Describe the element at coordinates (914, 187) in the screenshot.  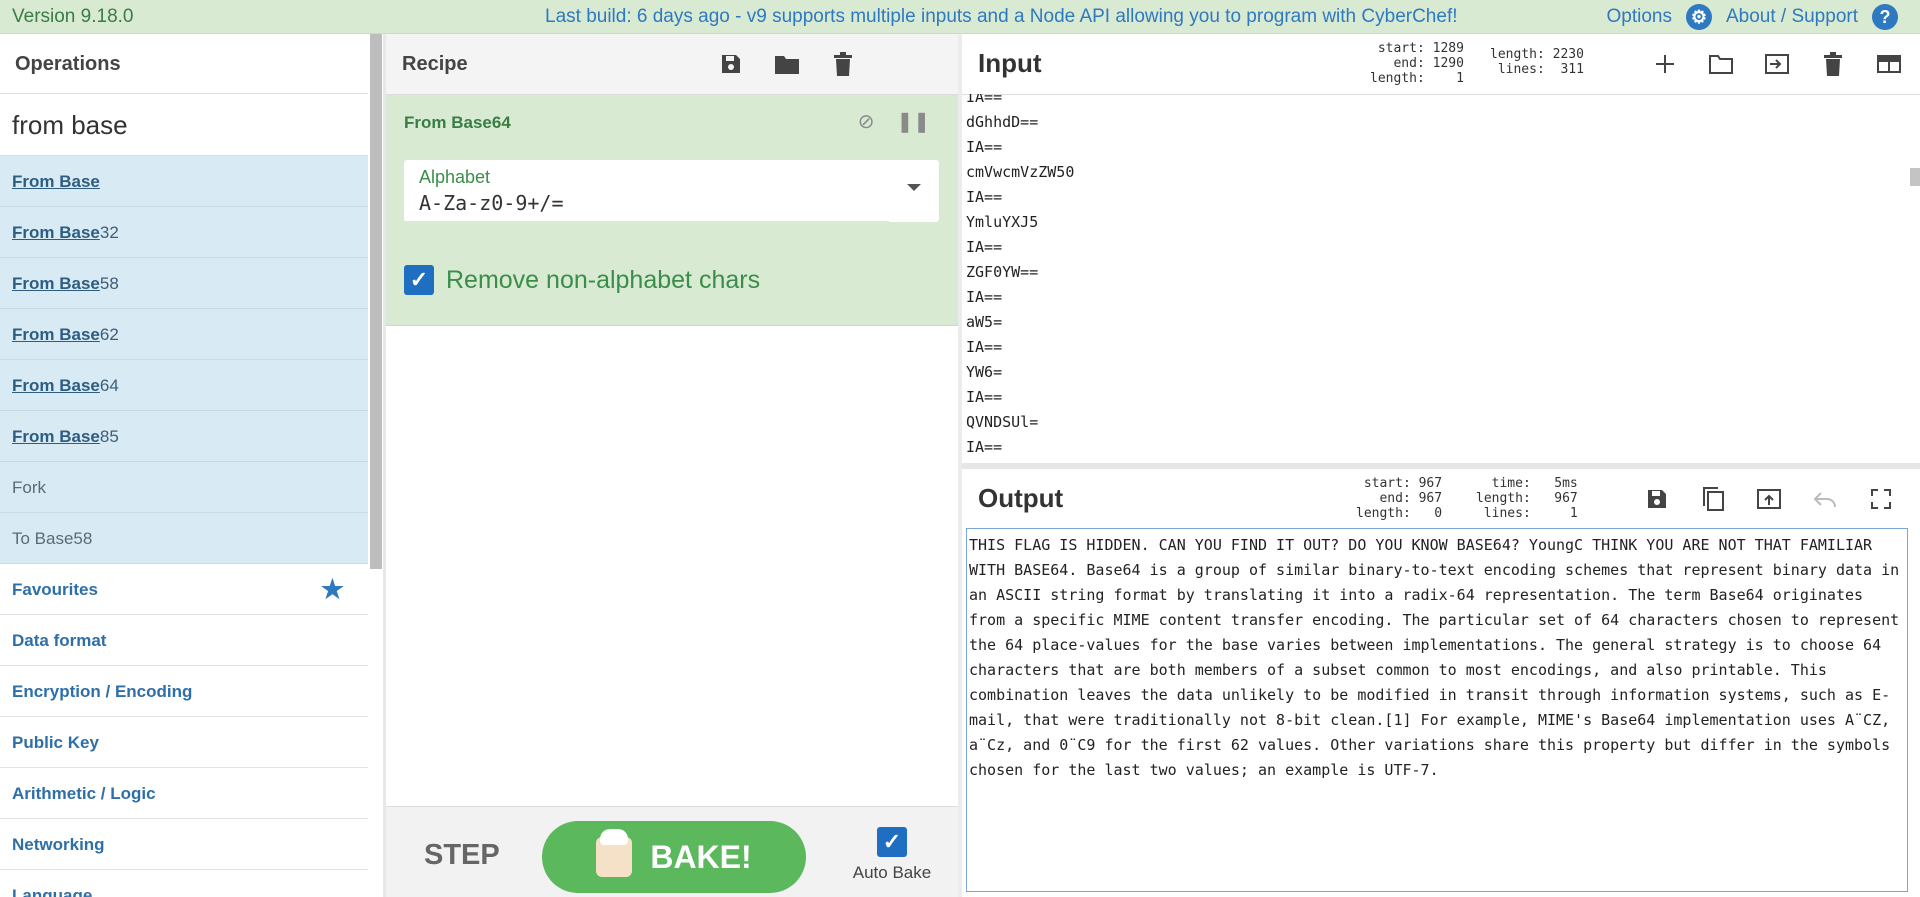
I see `chevron-down-icon` at that location.